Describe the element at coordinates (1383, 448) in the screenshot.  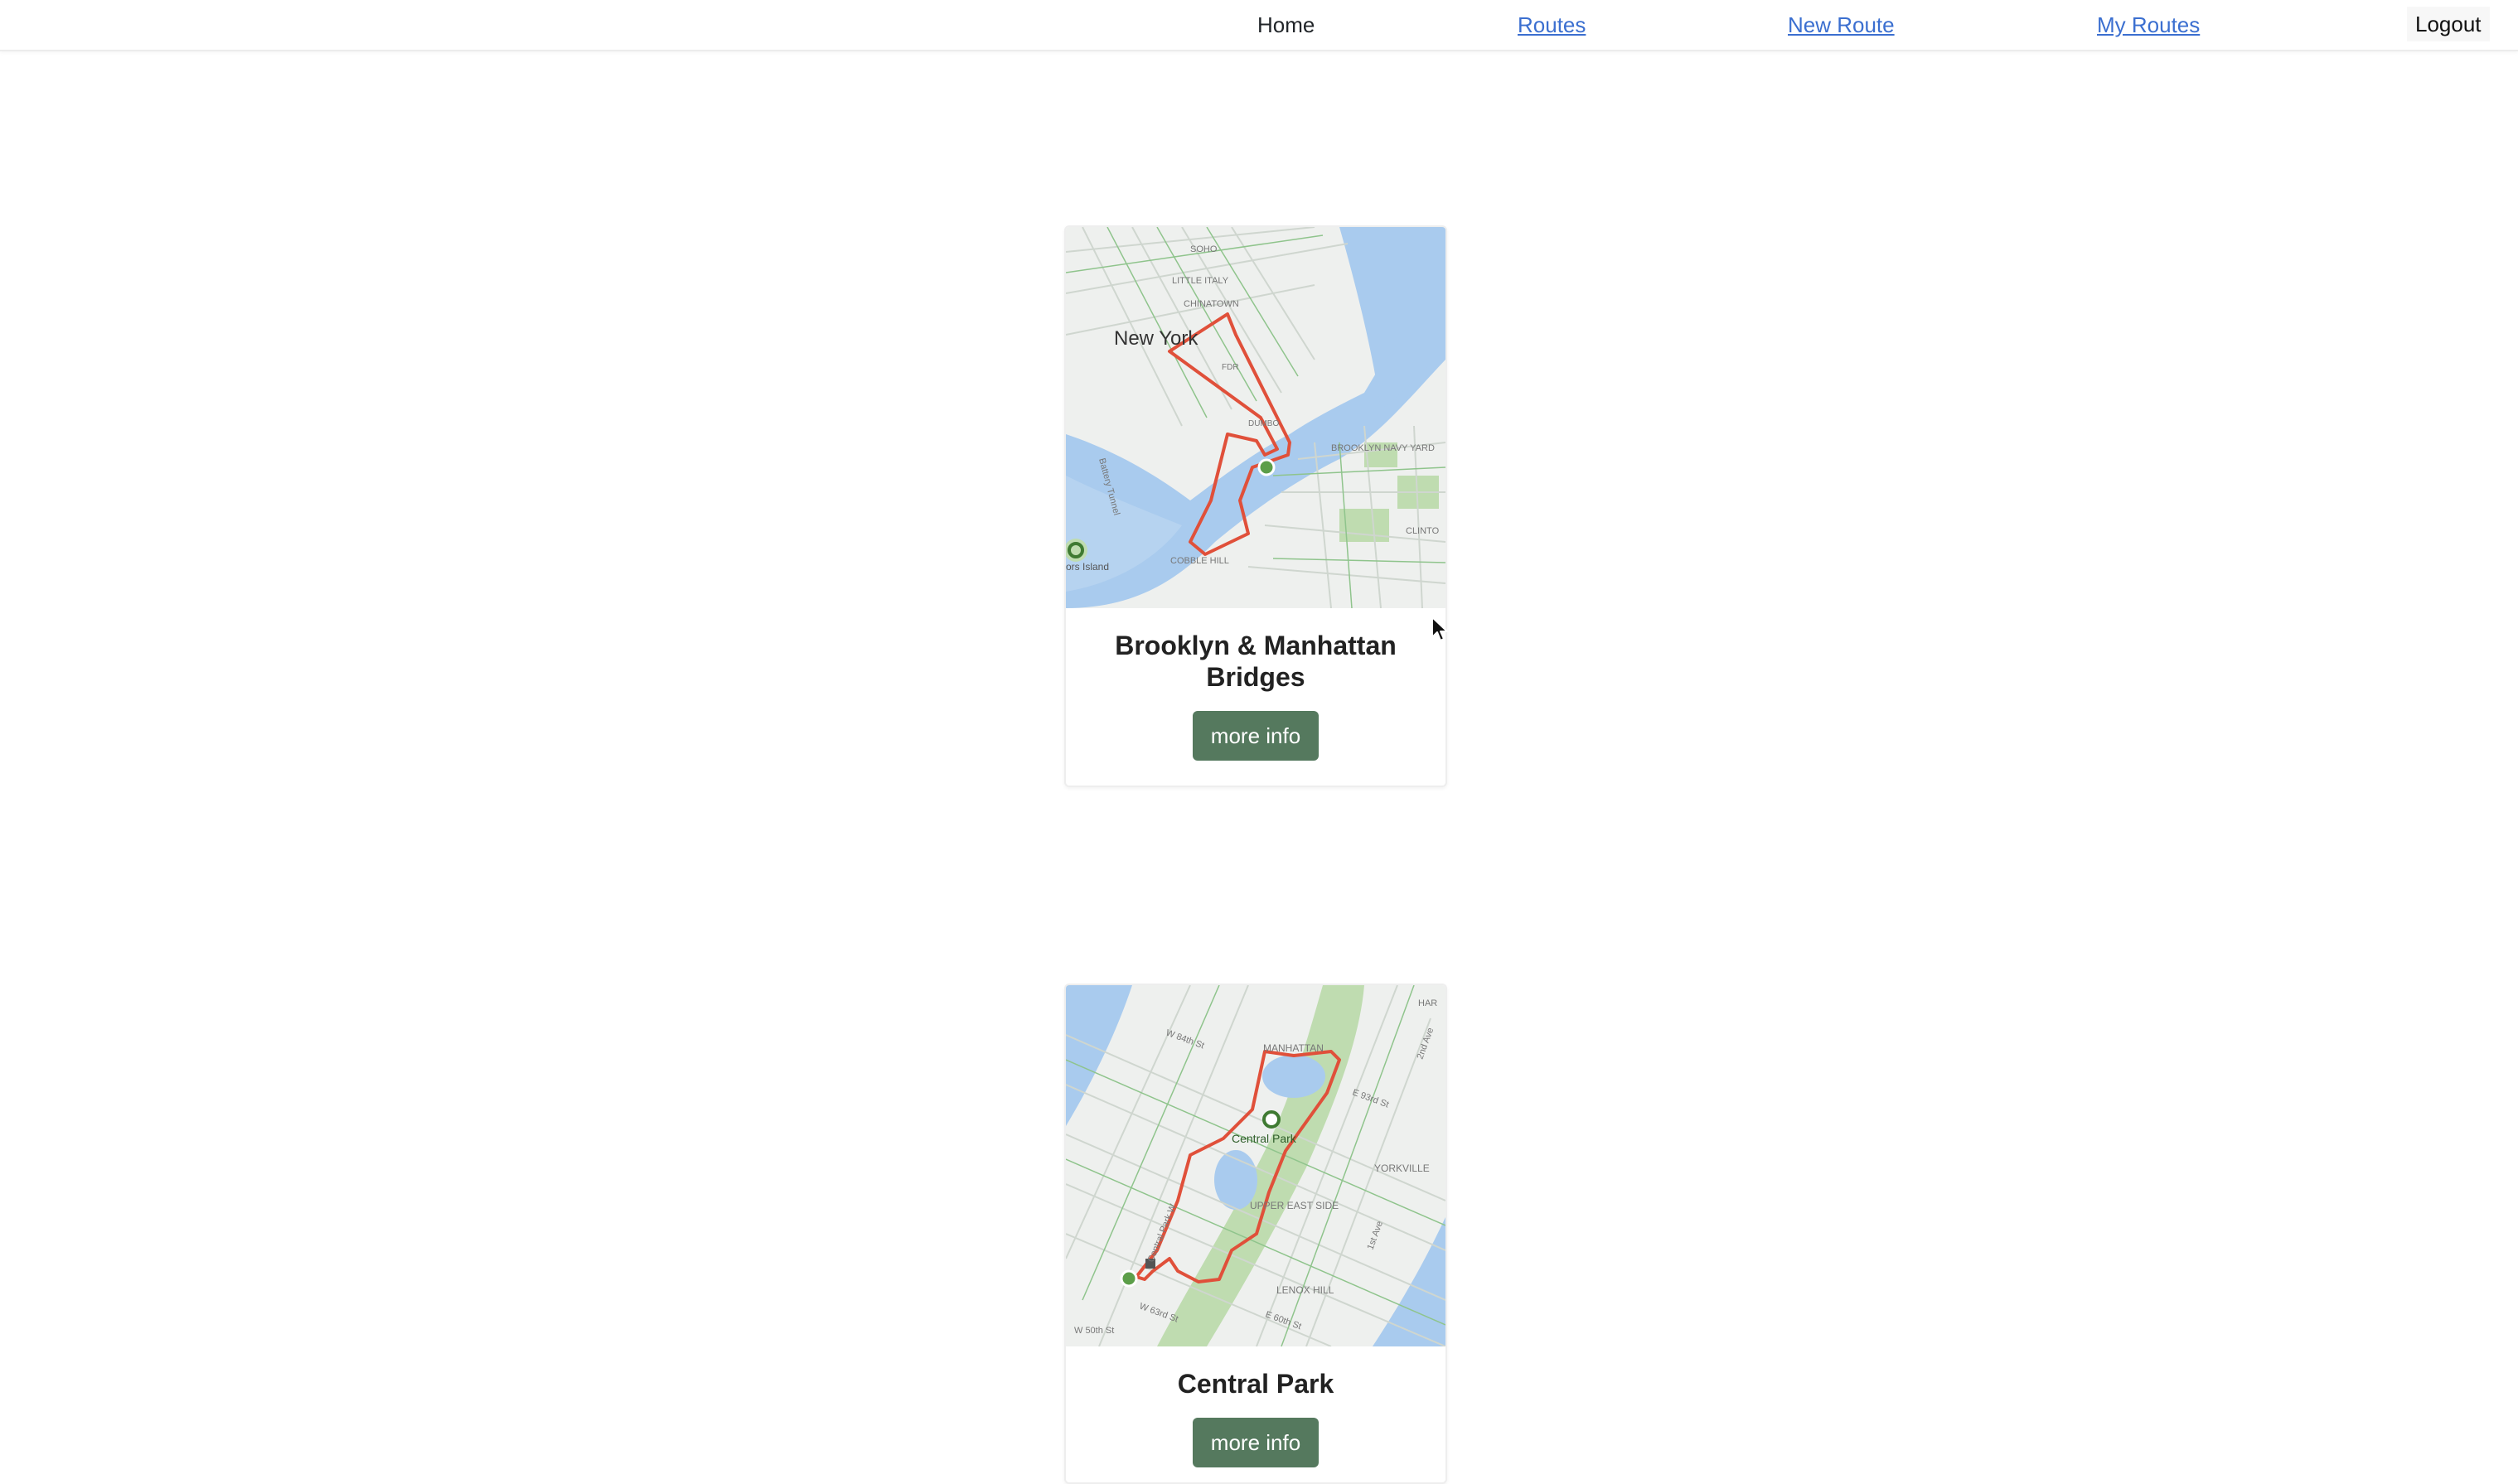
I see `svg-text: BROOKLYN NAVY YARD` at that location.